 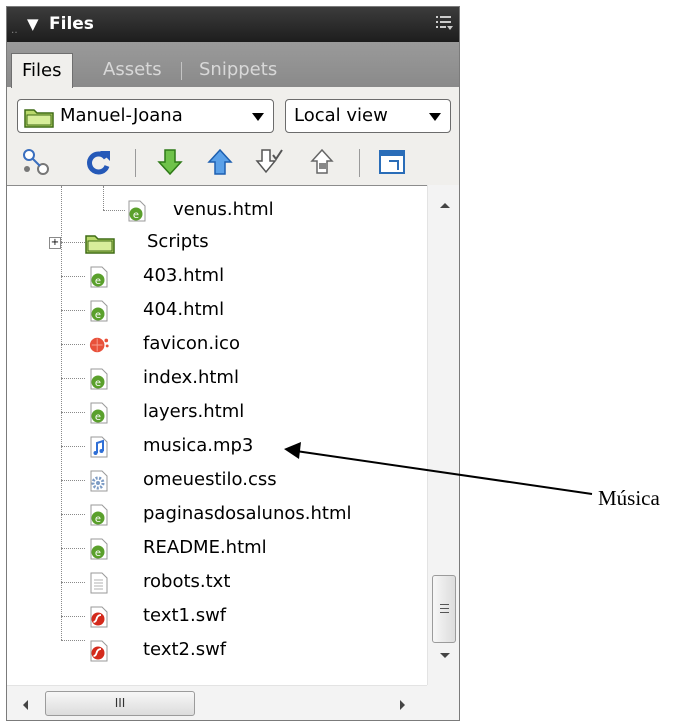 What do you see at coordinates (629, 498) in the screenshot?
I see `annotation-label: Música` at bounding box center [629, 498].